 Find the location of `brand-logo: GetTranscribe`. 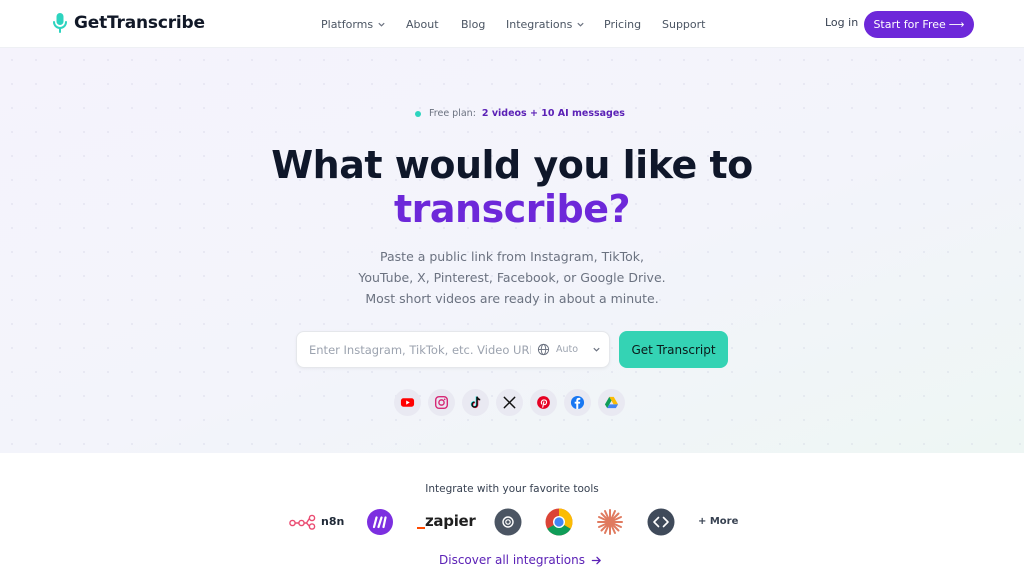

brand-logo: GetTranscribe is located at coordinates (128, 23).